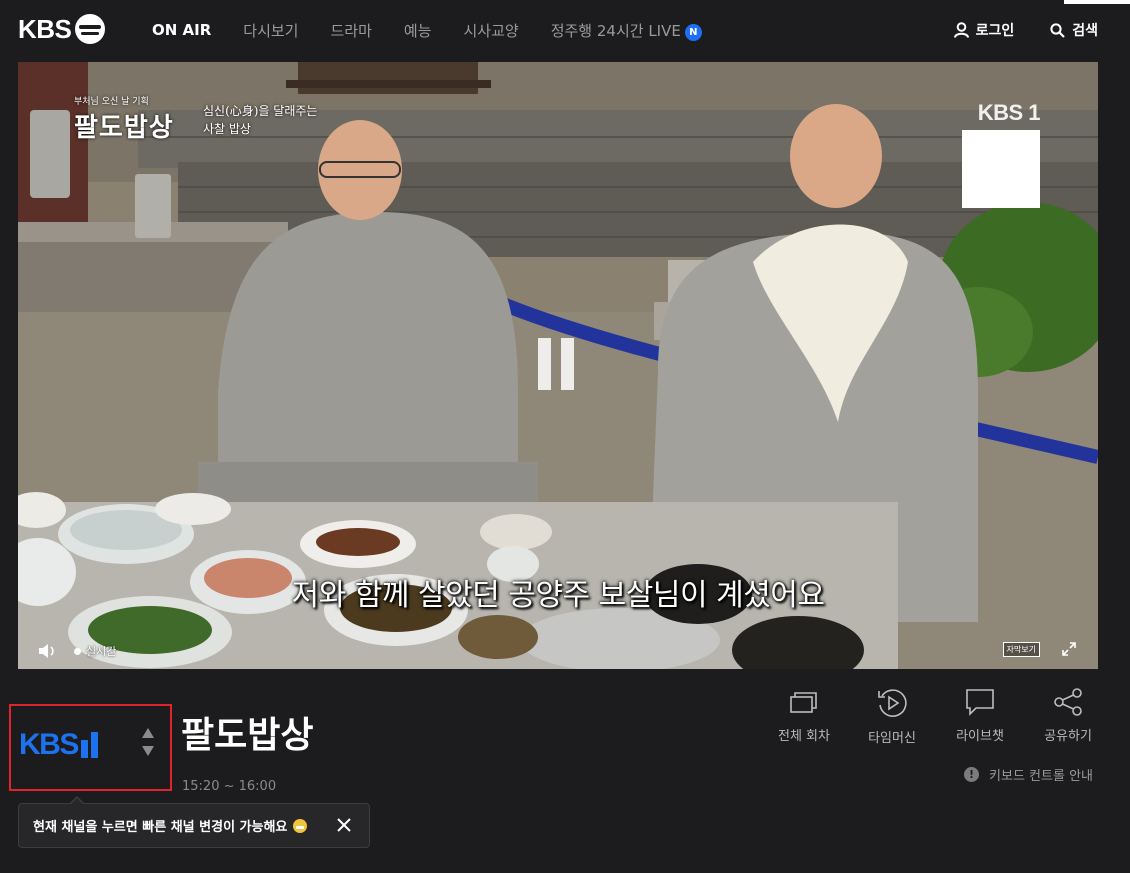 This screenshot has width=1130, height=873. I want to click on main-nav: ON AIR 다시보기 드라마 예능 시사교양 정주행 24시간 LIVE N, so click(427, 30).